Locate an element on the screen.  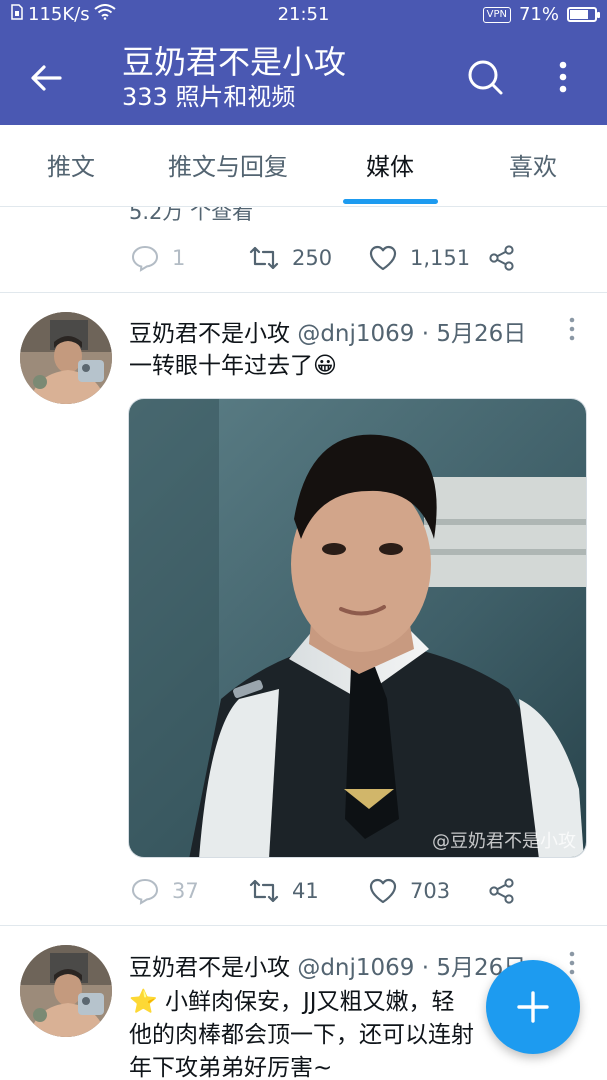
retweet-count: 41 is located at coordinates (305, 891).